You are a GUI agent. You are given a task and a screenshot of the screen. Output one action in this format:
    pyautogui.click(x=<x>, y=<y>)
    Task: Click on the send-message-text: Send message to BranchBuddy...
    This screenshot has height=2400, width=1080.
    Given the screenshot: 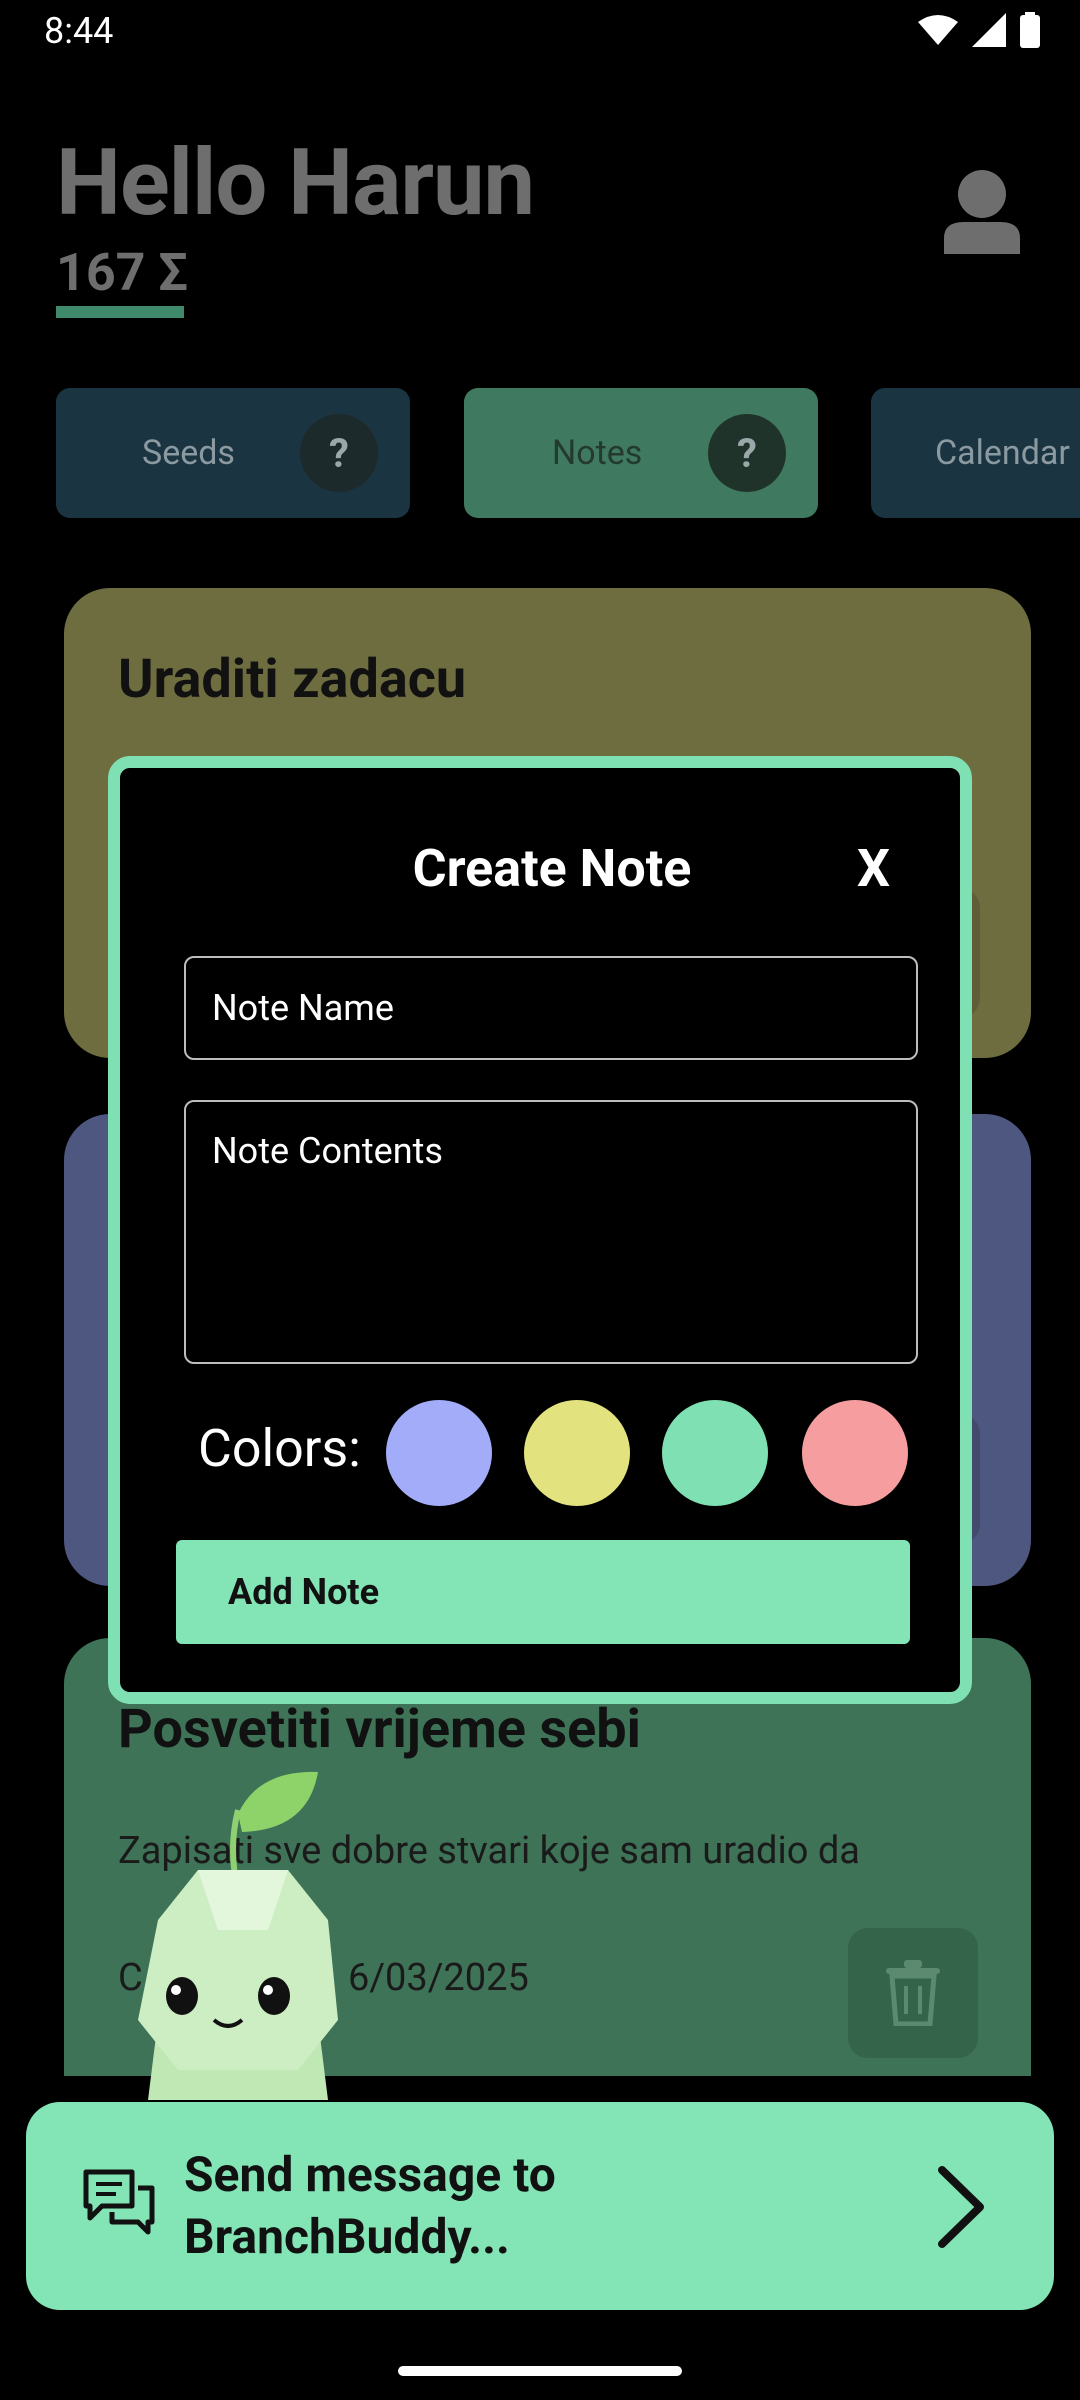 What is the action you would take?
    pyautogui.click(x=370, y=2205)
    